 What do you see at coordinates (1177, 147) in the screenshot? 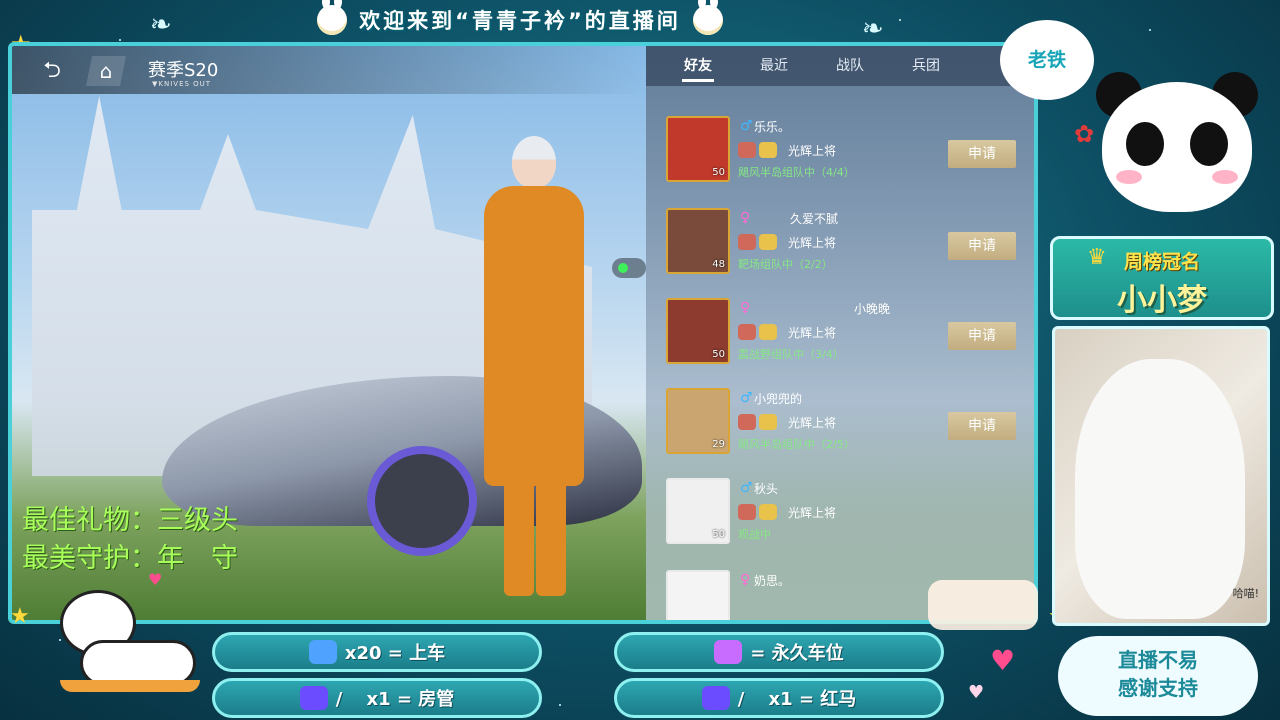
I see `panda-face` at bounding box center [1177, 147].